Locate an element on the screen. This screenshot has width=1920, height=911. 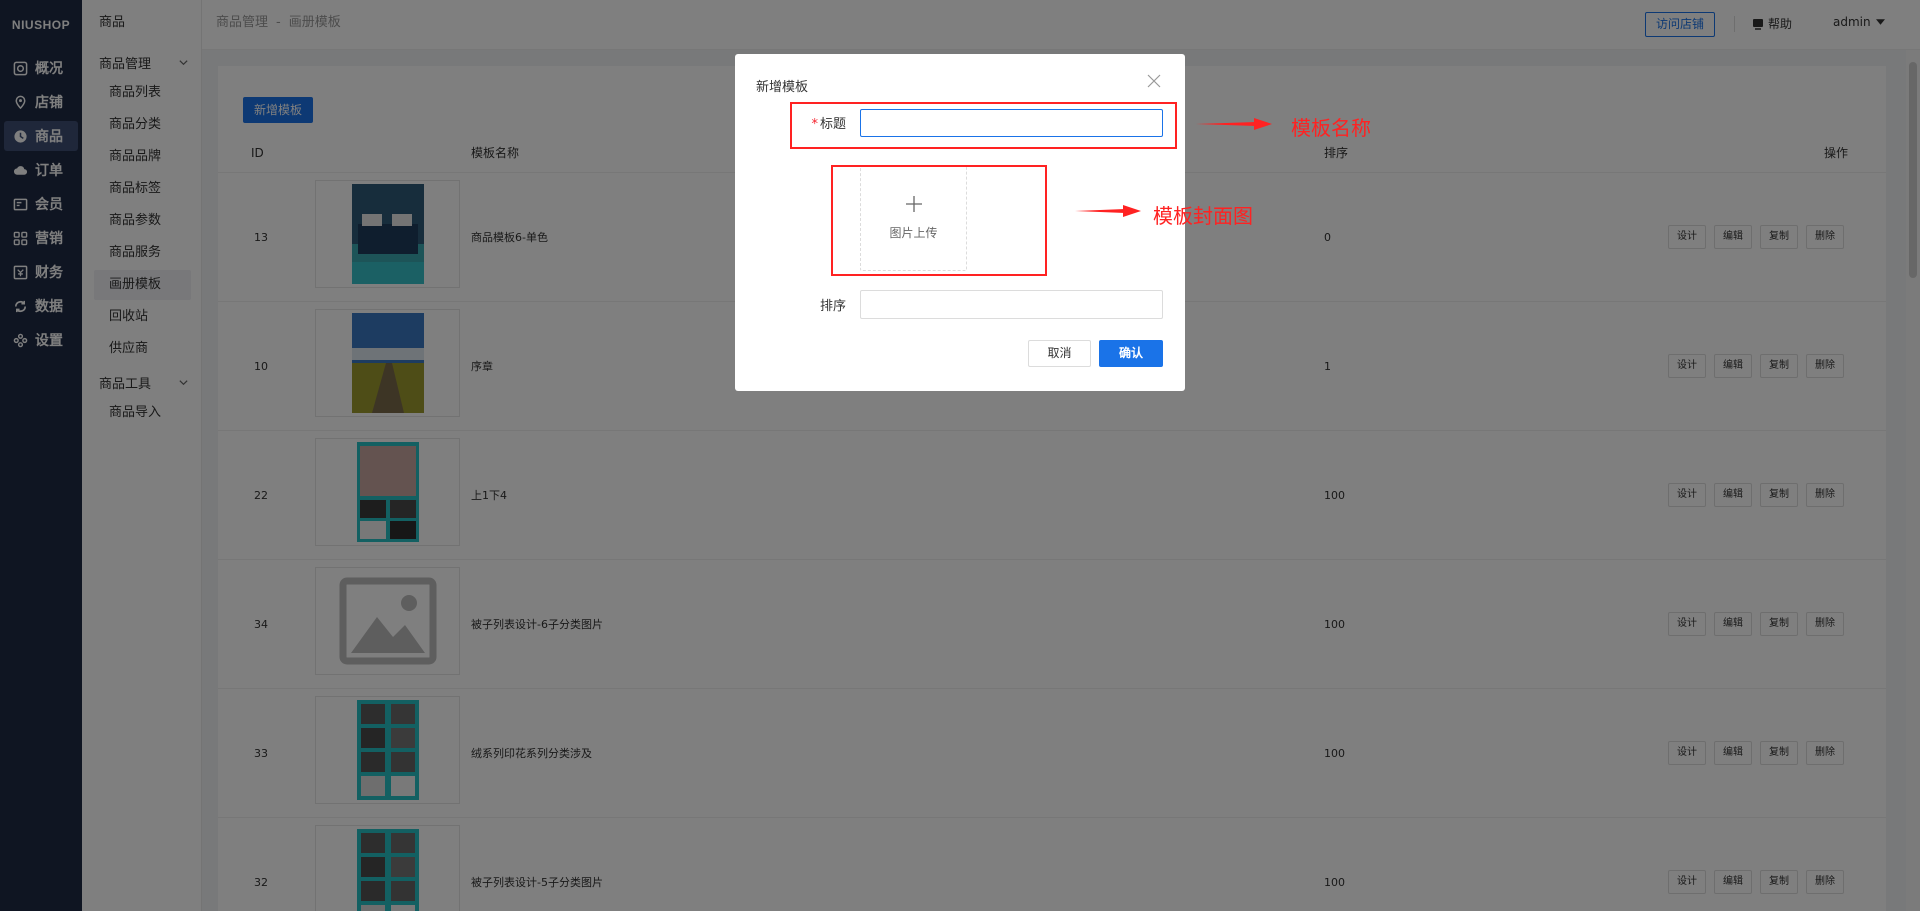
cancel-button: 取消 is located at coordinates (1059, 353).